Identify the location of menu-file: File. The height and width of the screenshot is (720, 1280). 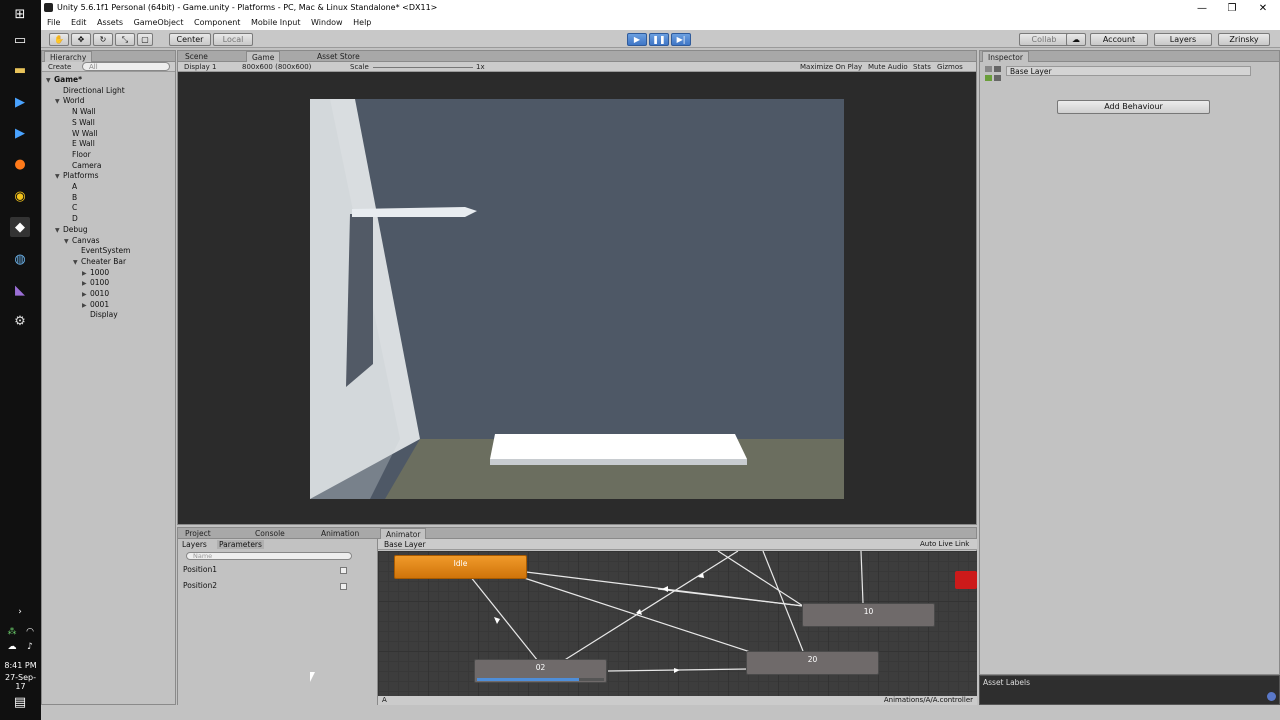
(53, 23).